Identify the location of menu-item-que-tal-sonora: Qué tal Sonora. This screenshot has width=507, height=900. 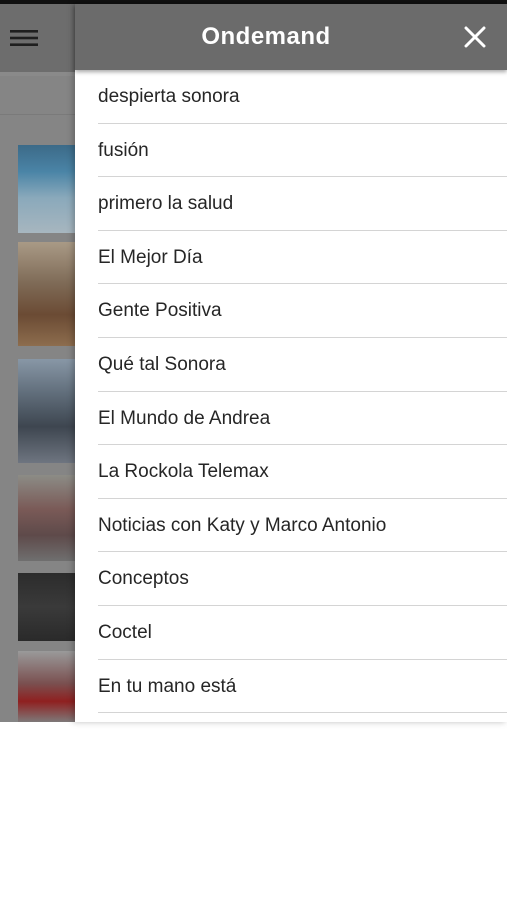
(291, 365).